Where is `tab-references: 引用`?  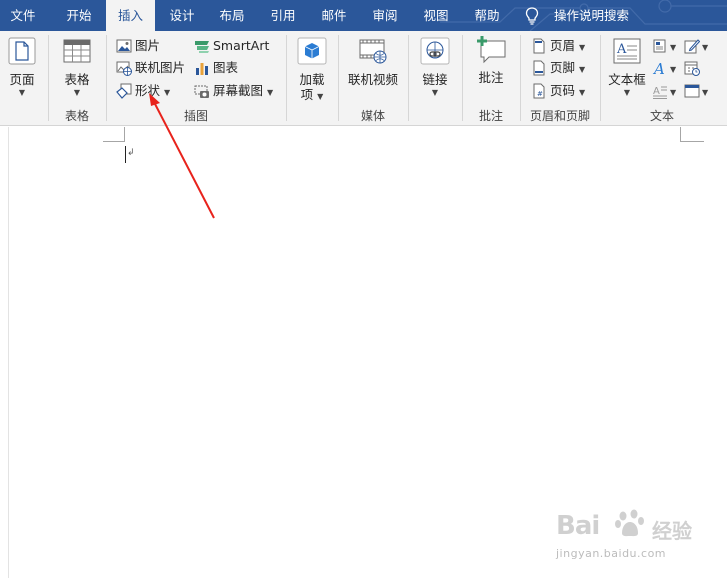
tab-references: 引用 is located at coordinates (283, 15).